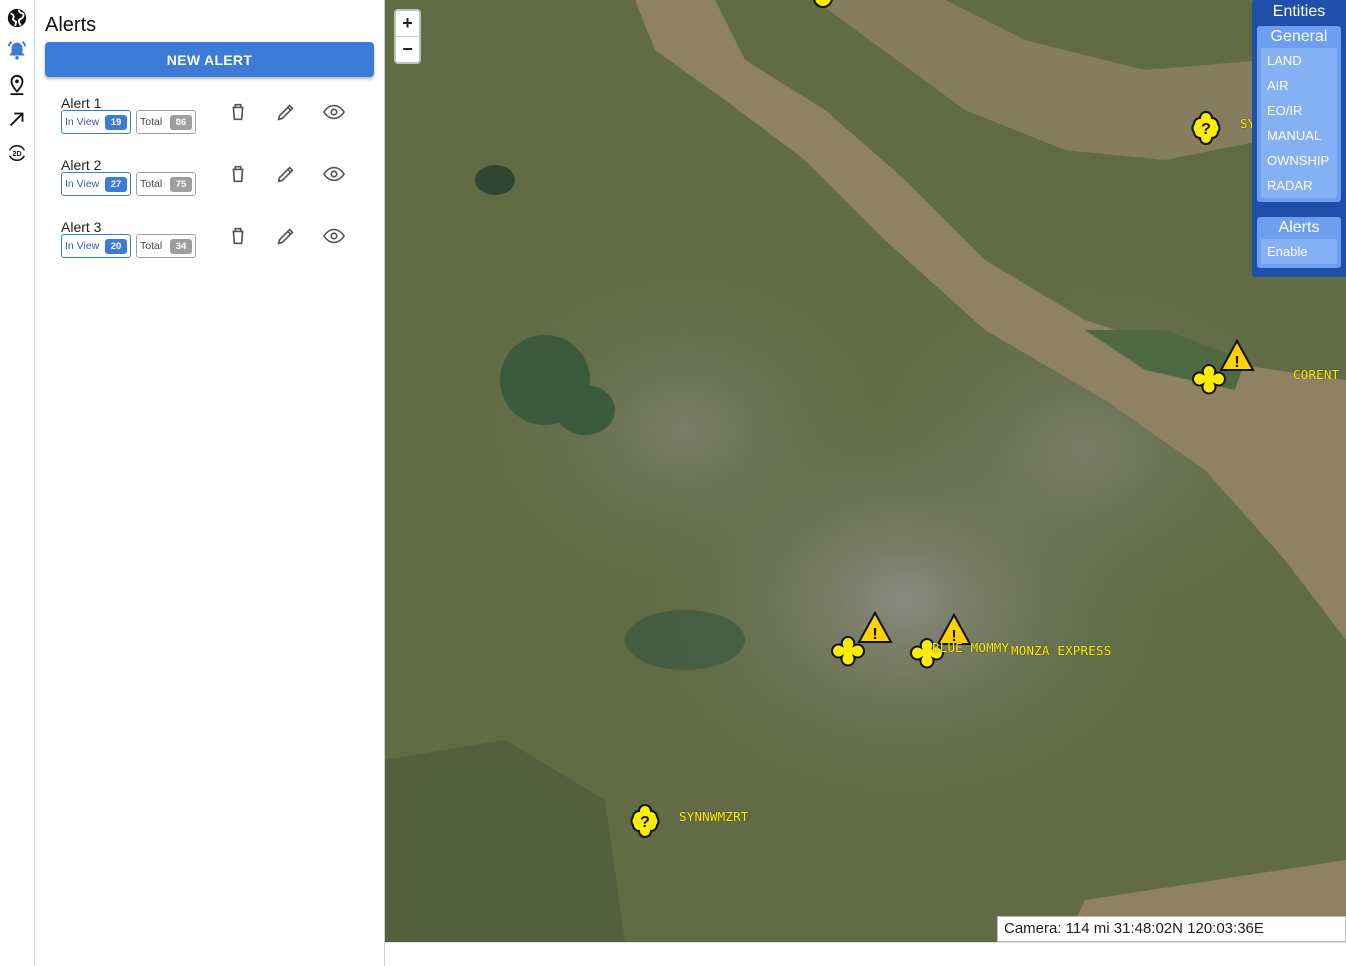 The height and width of the screenshot is (966, 1346). Describe the element at coordinates (1299, 85) in the screenshot. I see `entity-filter-air: AIR` at that location.